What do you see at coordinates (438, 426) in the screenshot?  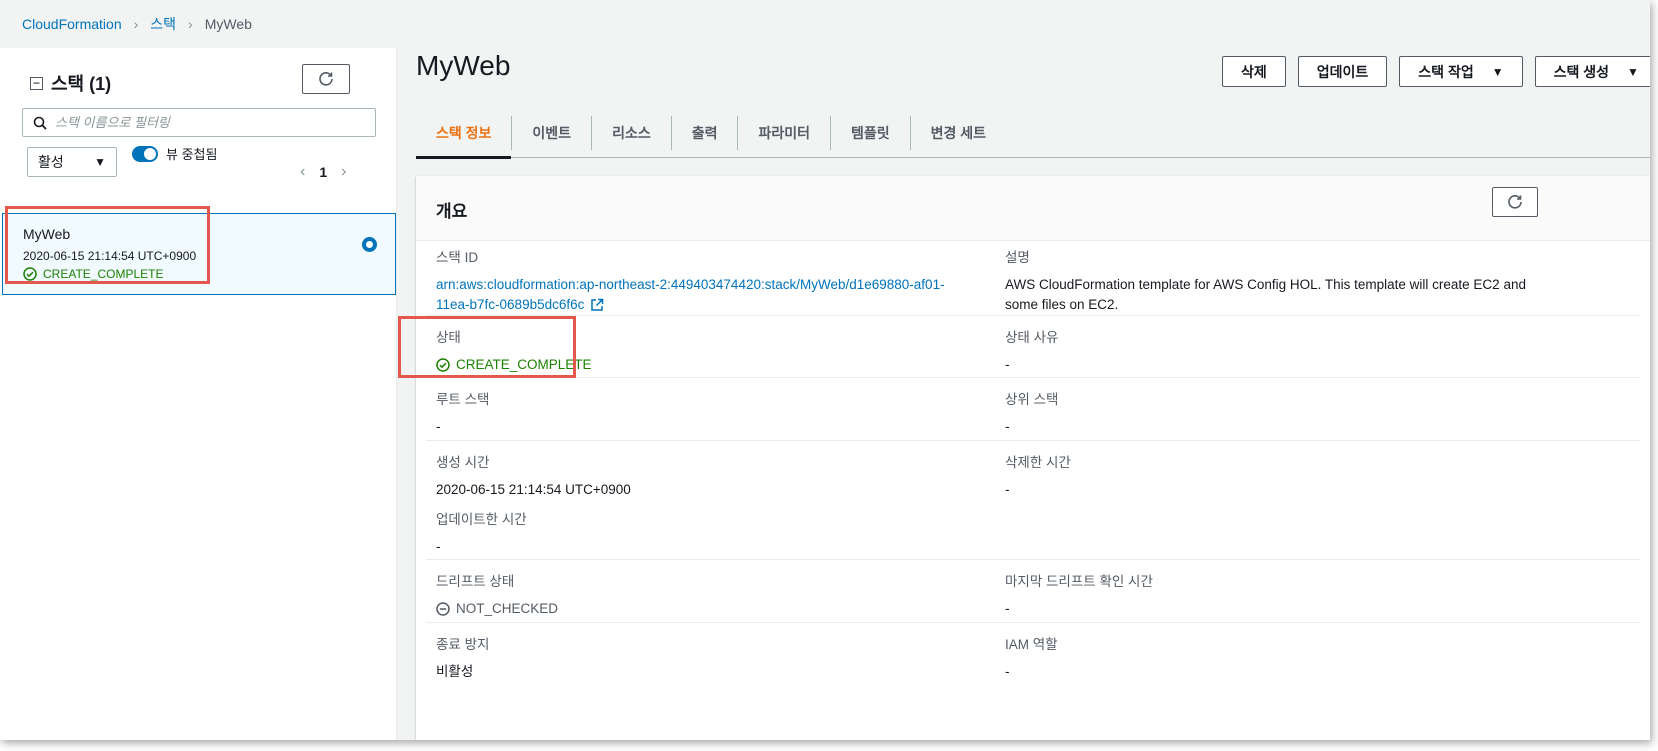 I see `root-stack-value: -` at bounding box center [438, 426].